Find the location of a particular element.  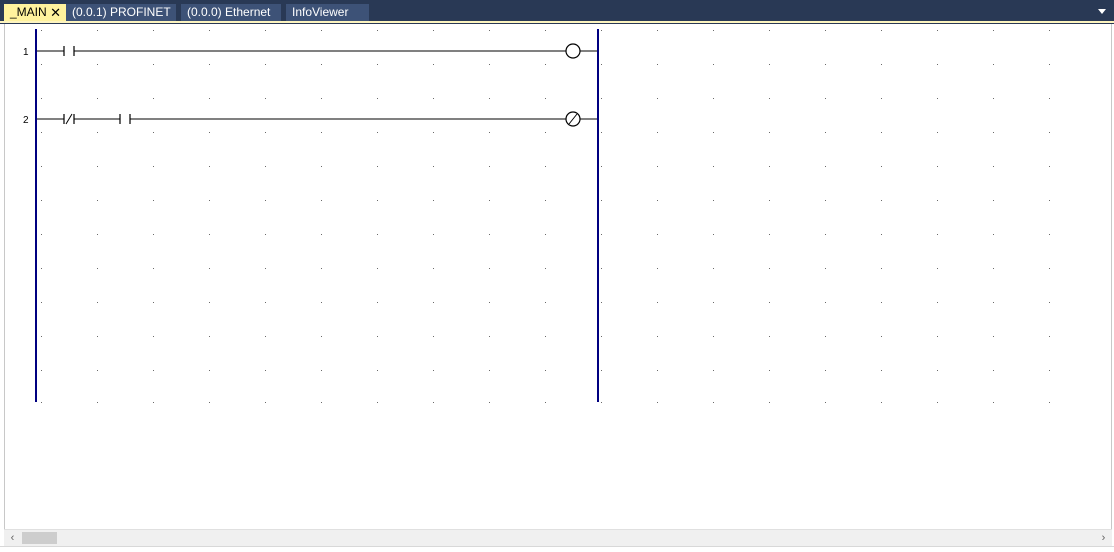

tab-profinet: (0.0.1) PROFINET is located at coordinates (121, 12).